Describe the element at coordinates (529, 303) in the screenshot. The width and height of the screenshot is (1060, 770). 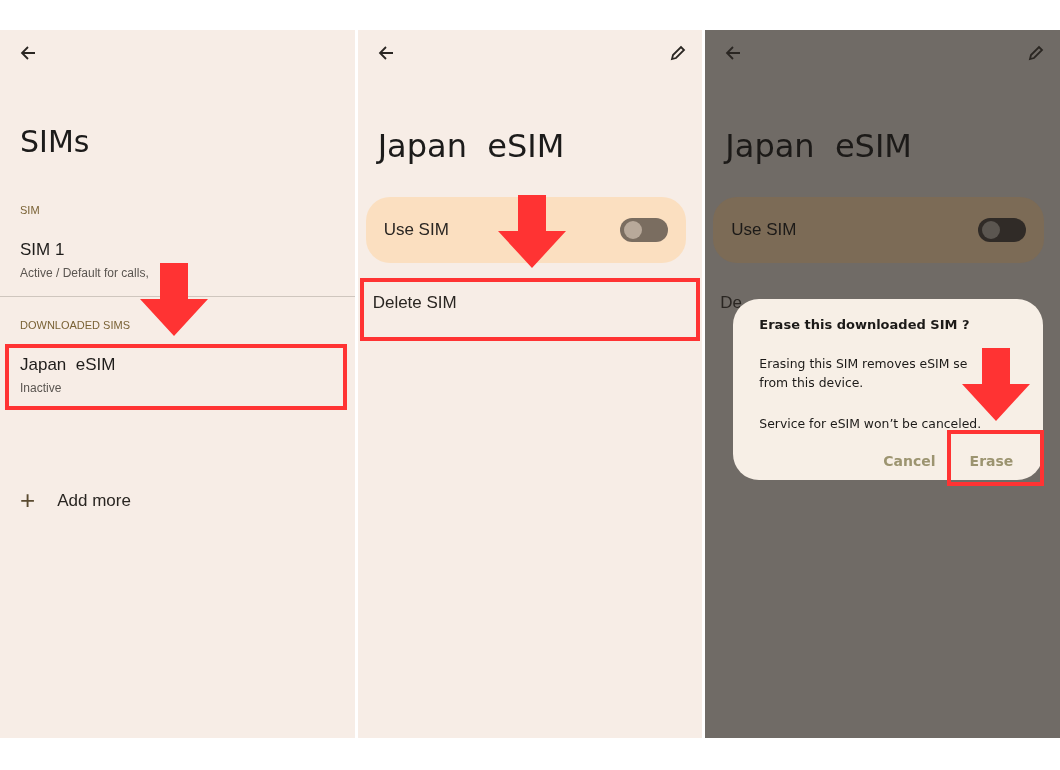
I see `delete-sim-item: Delete SIM` at that location.